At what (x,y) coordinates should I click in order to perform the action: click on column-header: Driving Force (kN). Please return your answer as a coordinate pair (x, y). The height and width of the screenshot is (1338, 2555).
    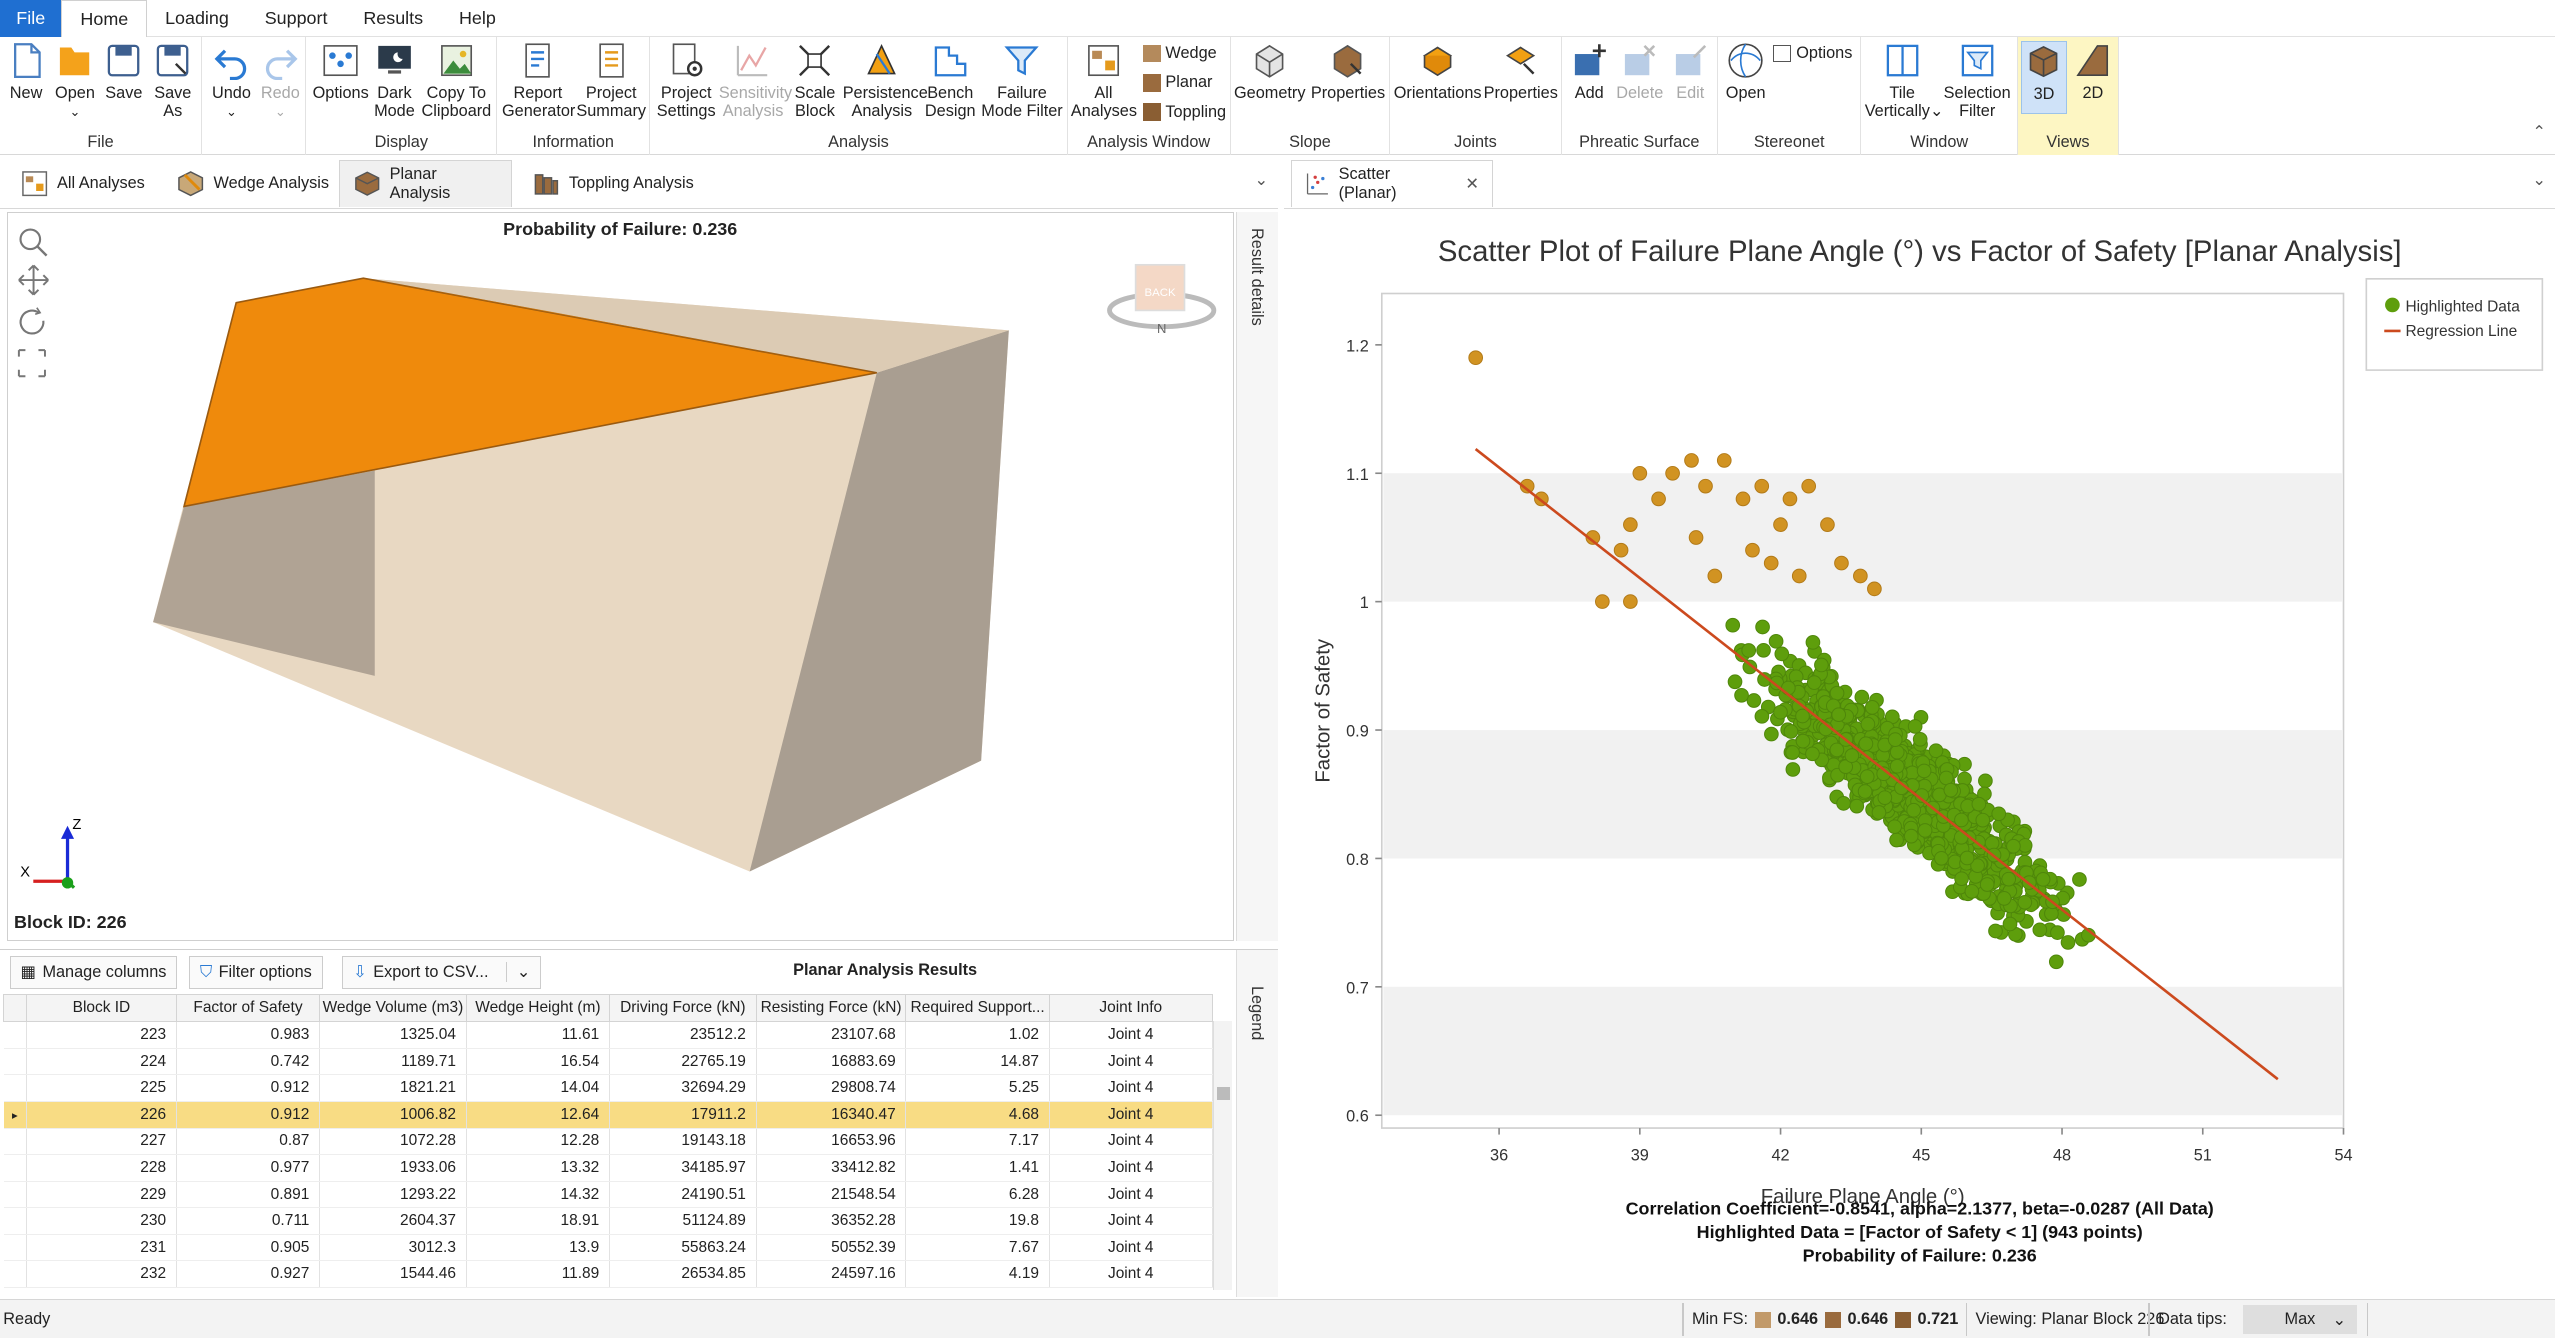
    Looking at the image, I should click on (683, 1008).